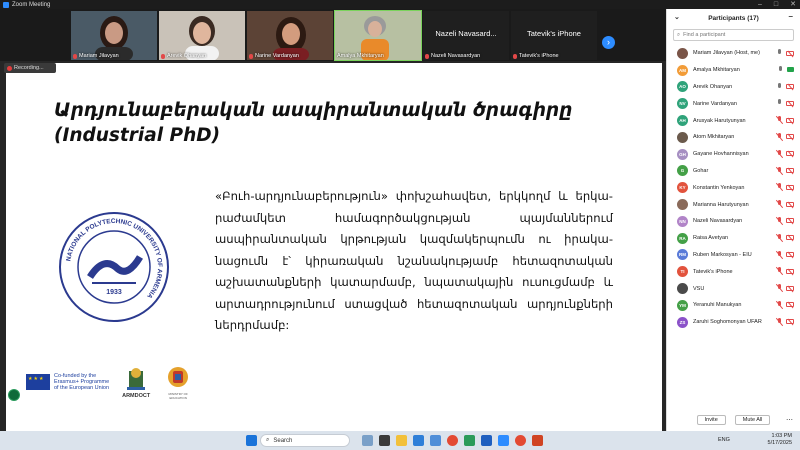 The width and height of the screenshot is (800, 450). I want to click on video-tile: Narine Vardanyan, so click(290, 35).